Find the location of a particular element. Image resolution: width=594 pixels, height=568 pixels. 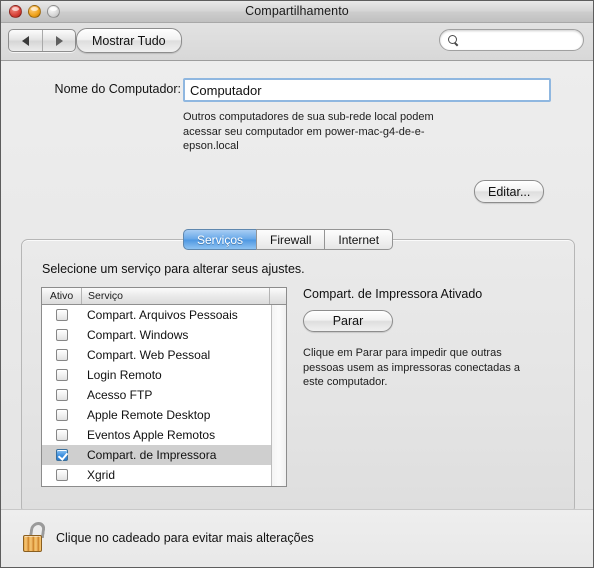

unlocked-padlock-icon is located at coordinates (36, 538).